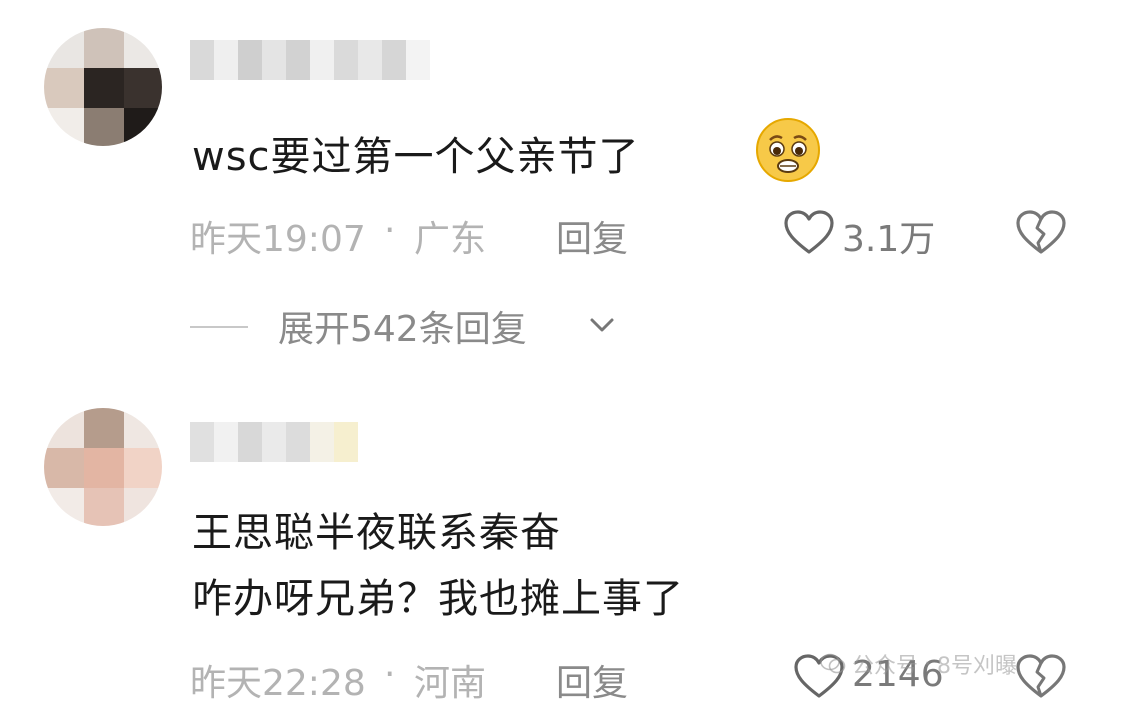  I want to click on comment-text-line-2: 咋办呀兄弟？我也摊上事了, so click(438, 599).